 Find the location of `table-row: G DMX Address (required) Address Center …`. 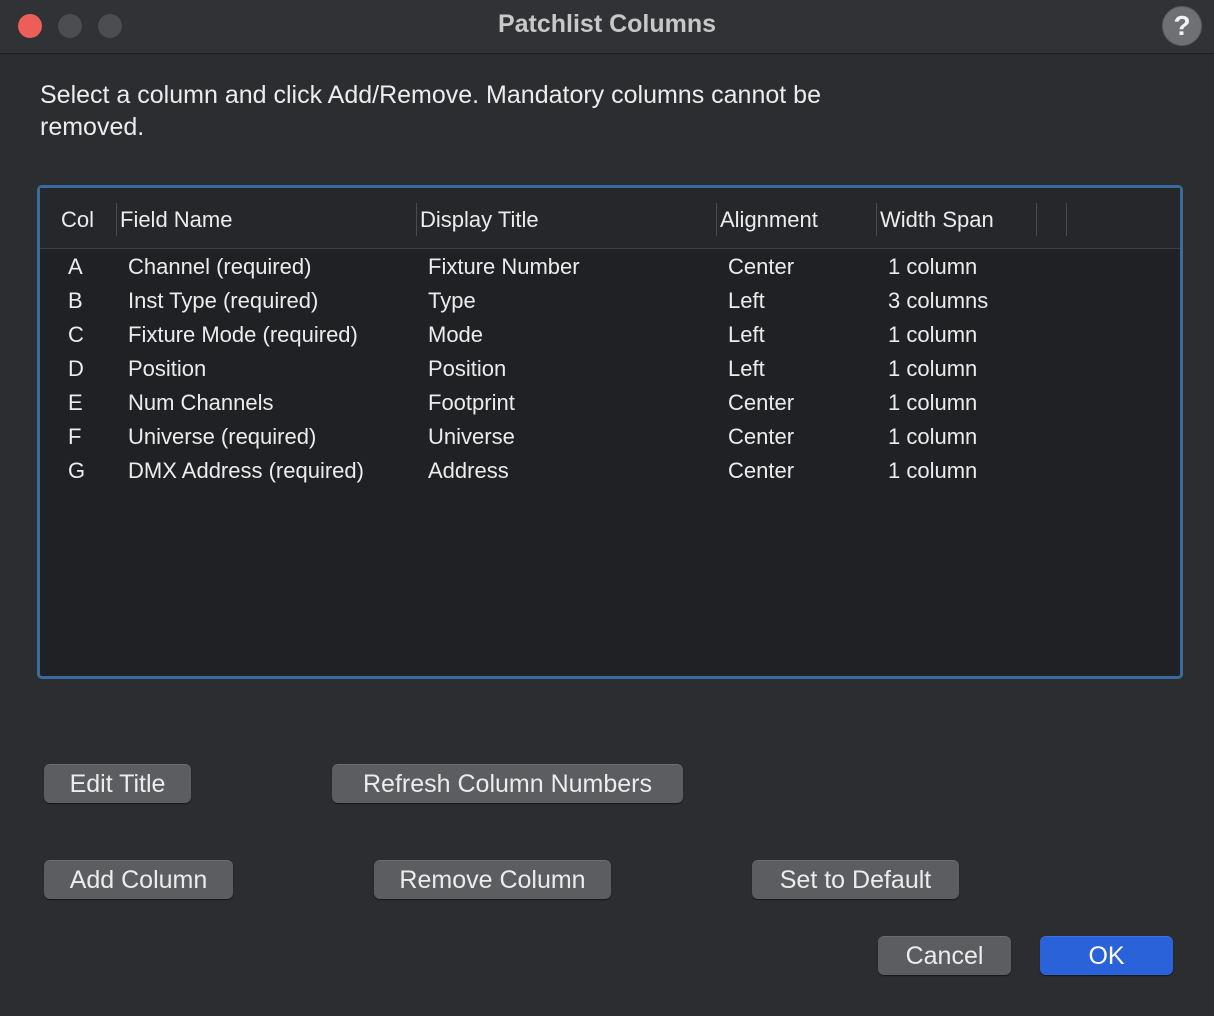

table-row: G DMX Address (required) Address Center … is located at coordinates (610, 470).